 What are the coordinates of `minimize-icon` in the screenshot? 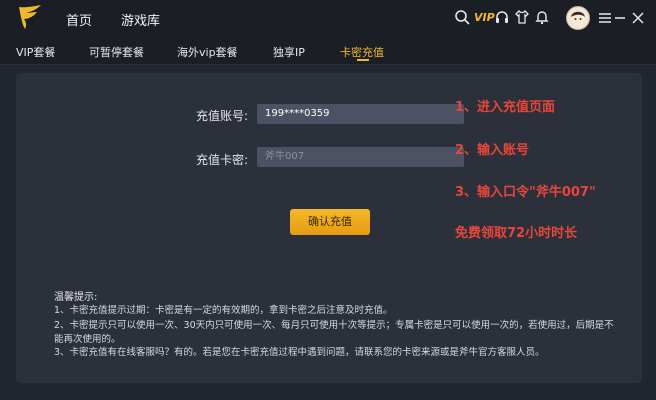 It's located at (620, 18).